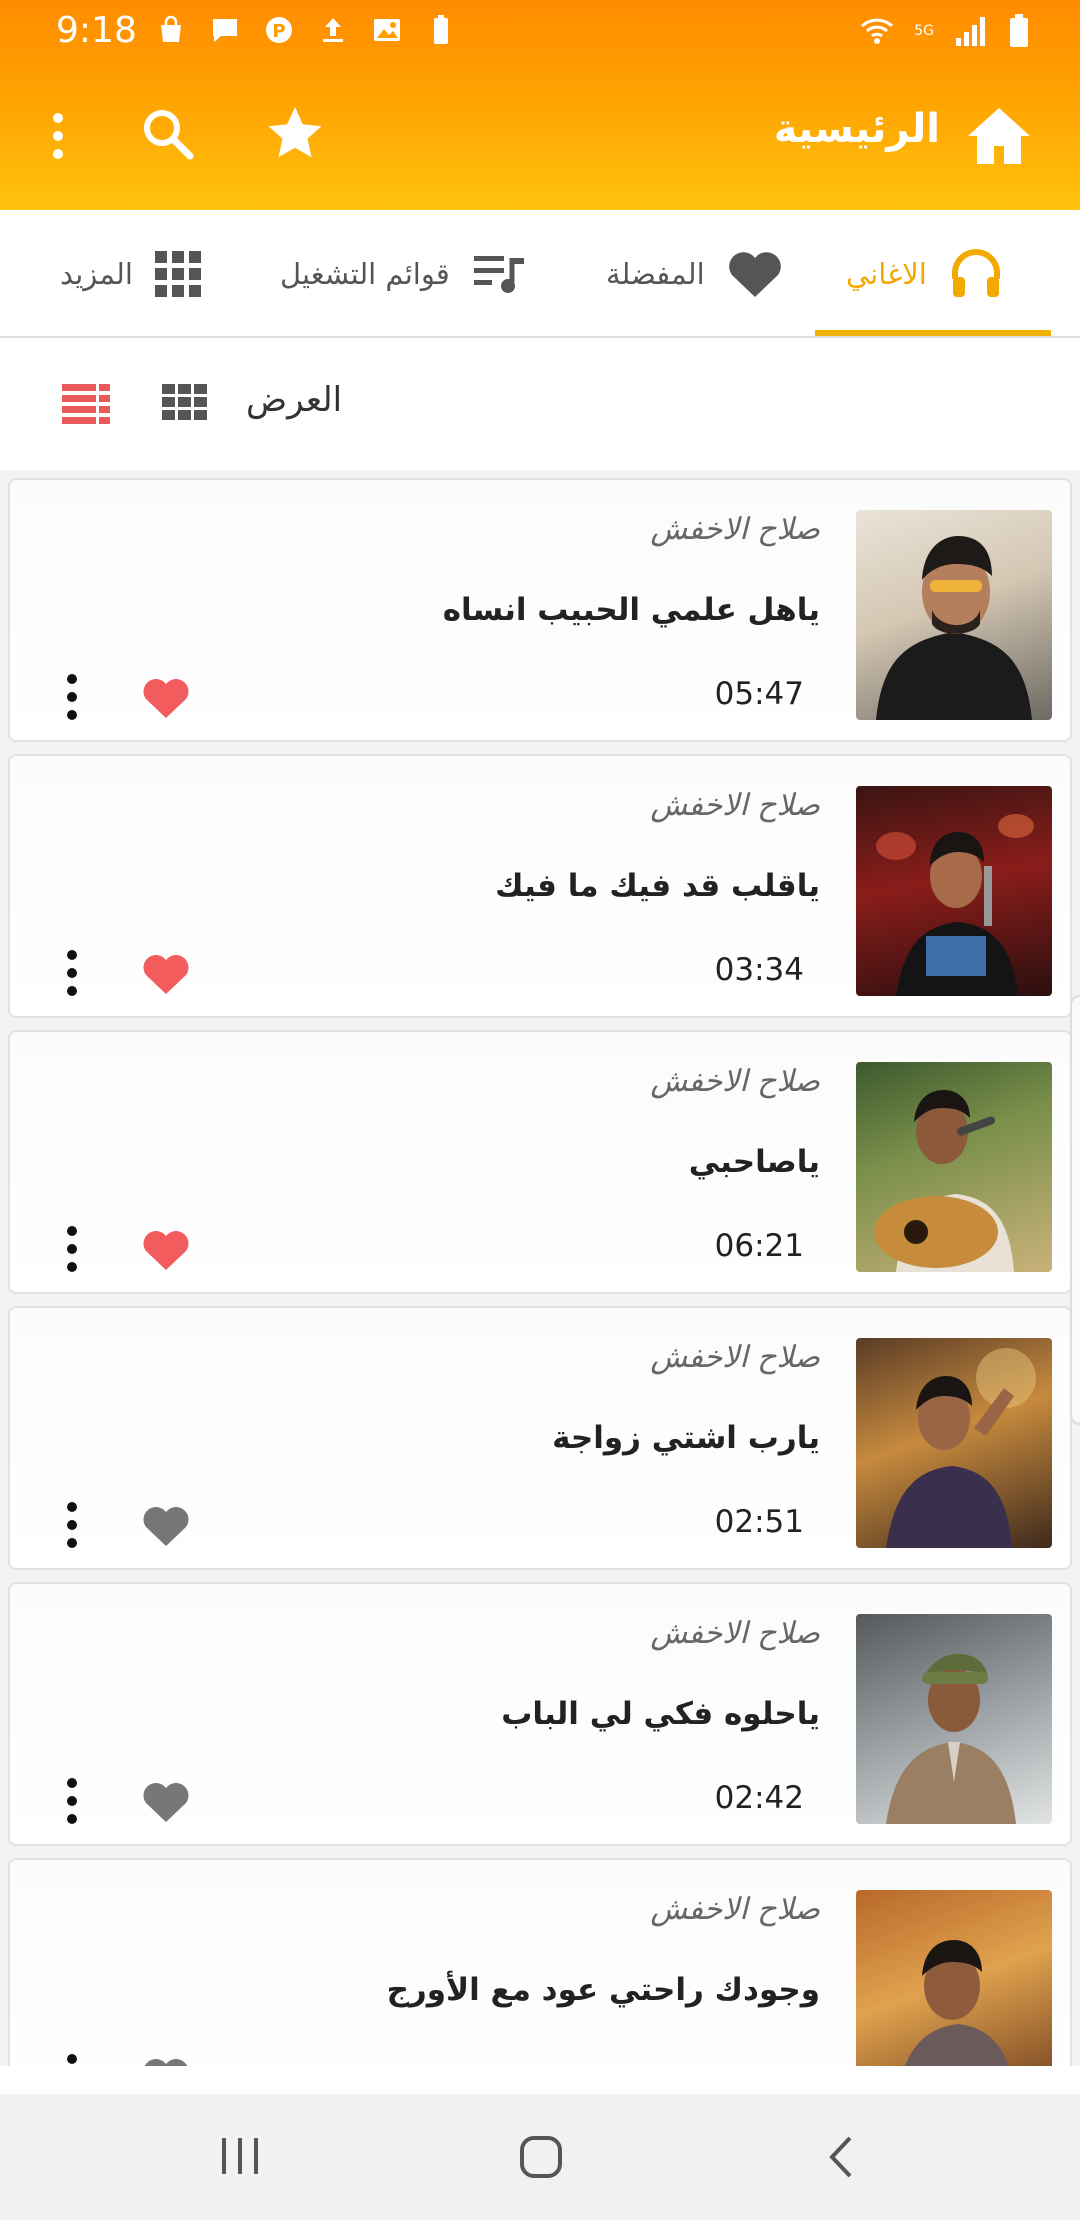 The image size is (1080, 2220). What do you see at coordinates (540, 1438) in the screenshot?
I see `song-card: صلاح الاخفش يارب اشتي زواجة 02:51` at bounding box center [540, 1438].